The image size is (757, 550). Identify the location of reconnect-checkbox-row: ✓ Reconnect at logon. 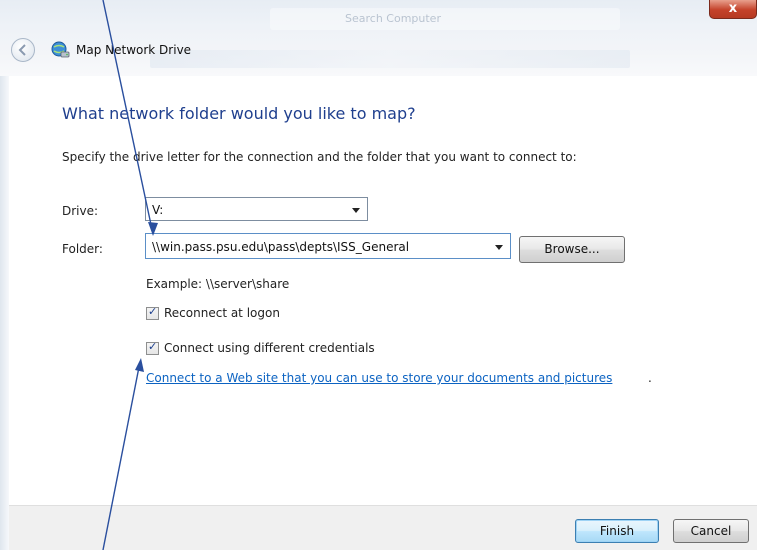
(213, 312).